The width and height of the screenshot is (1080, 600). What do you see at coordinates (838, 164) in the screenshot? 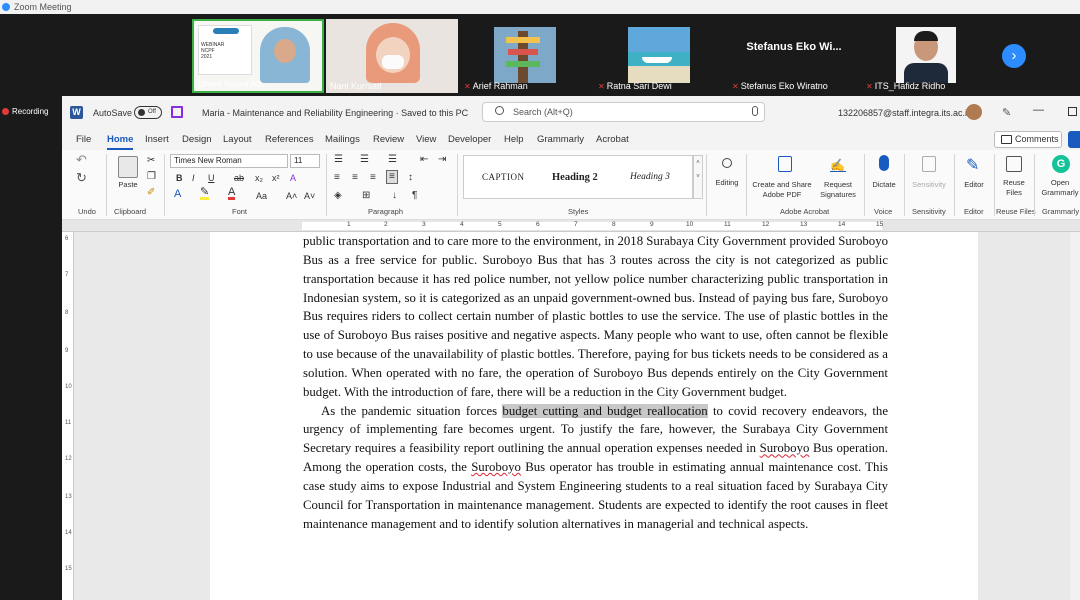
I see `request-signatures-icon: ✍` at bounding box center [838, 164].